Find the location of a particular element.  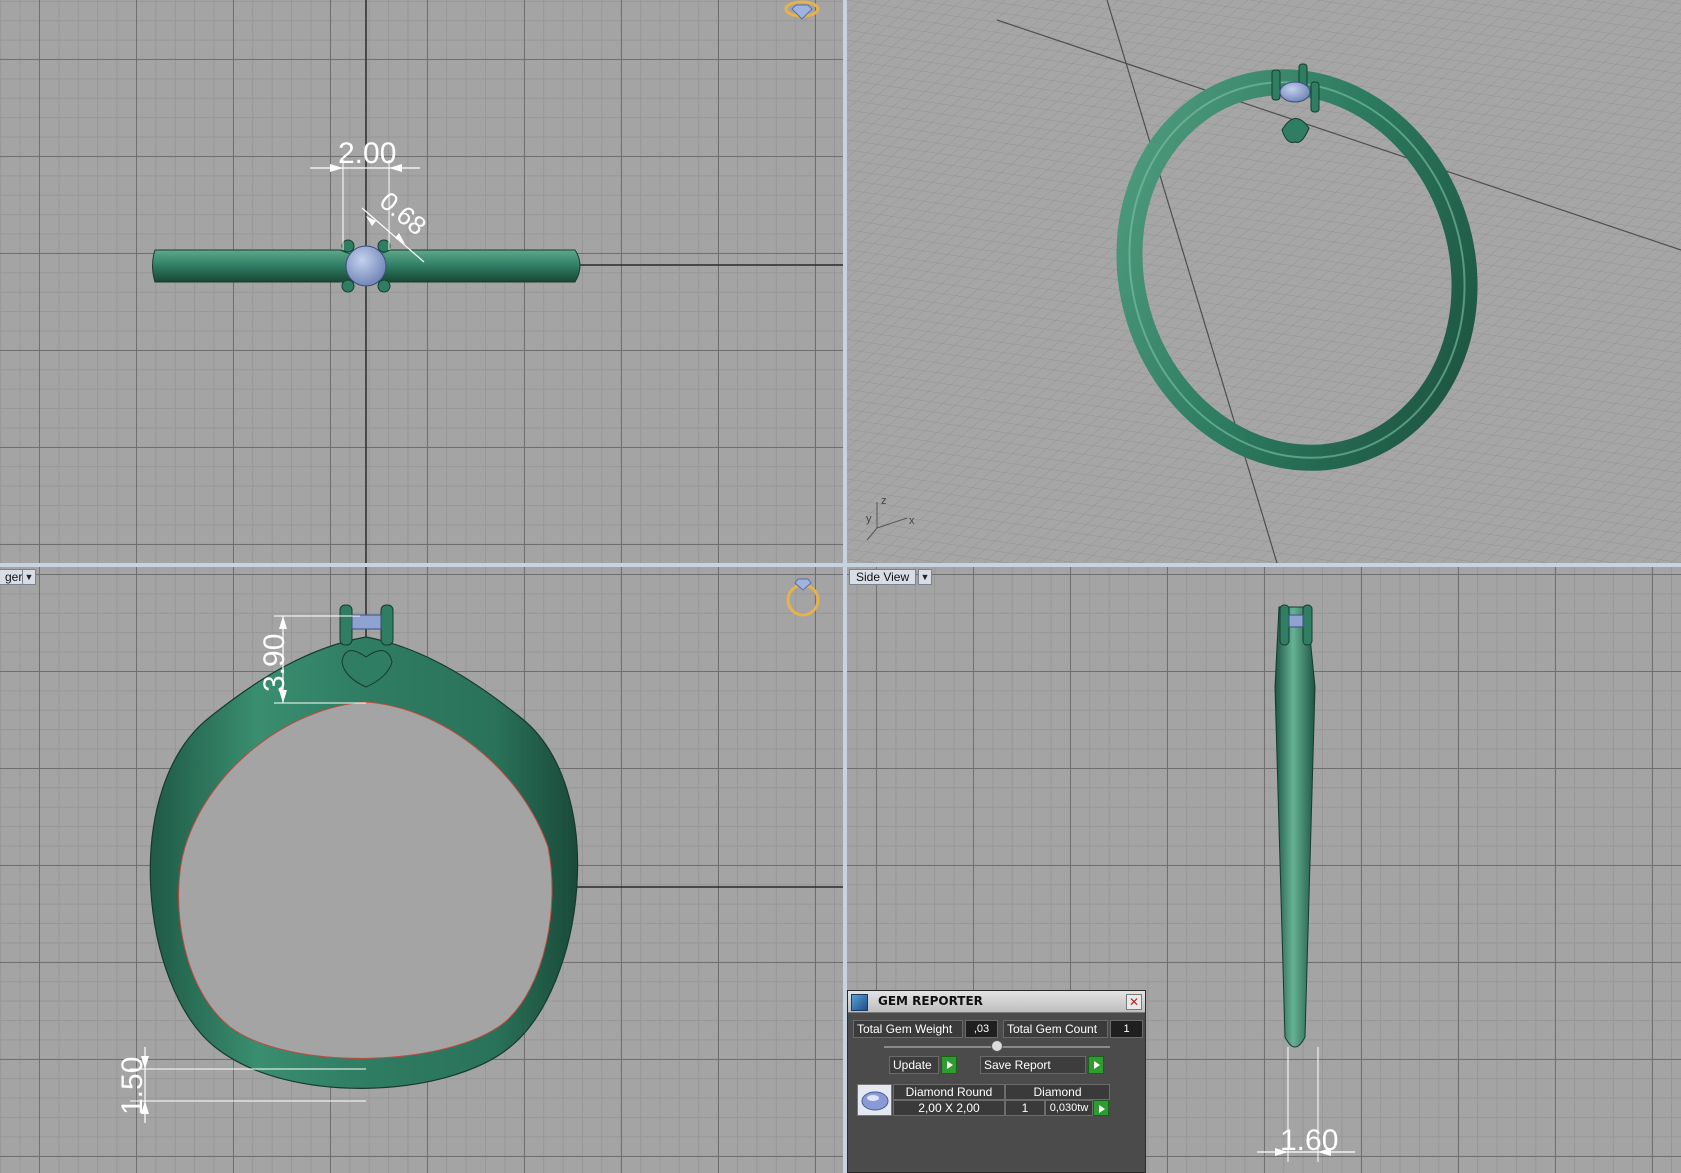

side-view-dropdown-icon: ▼ is located at coordinates (925, 577).